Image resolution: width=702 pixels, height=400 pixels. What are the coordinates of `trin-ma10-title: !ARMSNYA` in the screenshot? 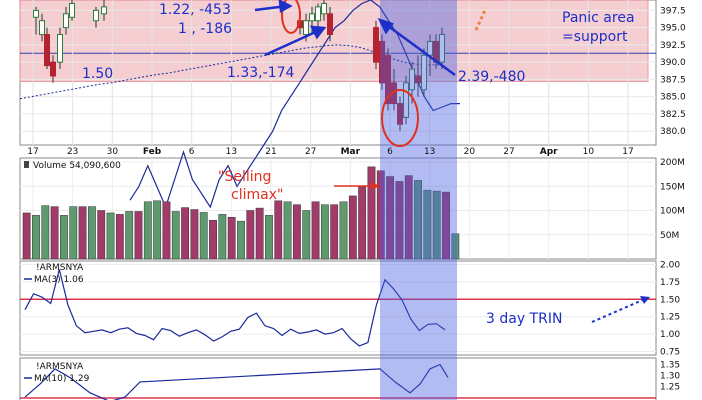 It's located at (60, 367).